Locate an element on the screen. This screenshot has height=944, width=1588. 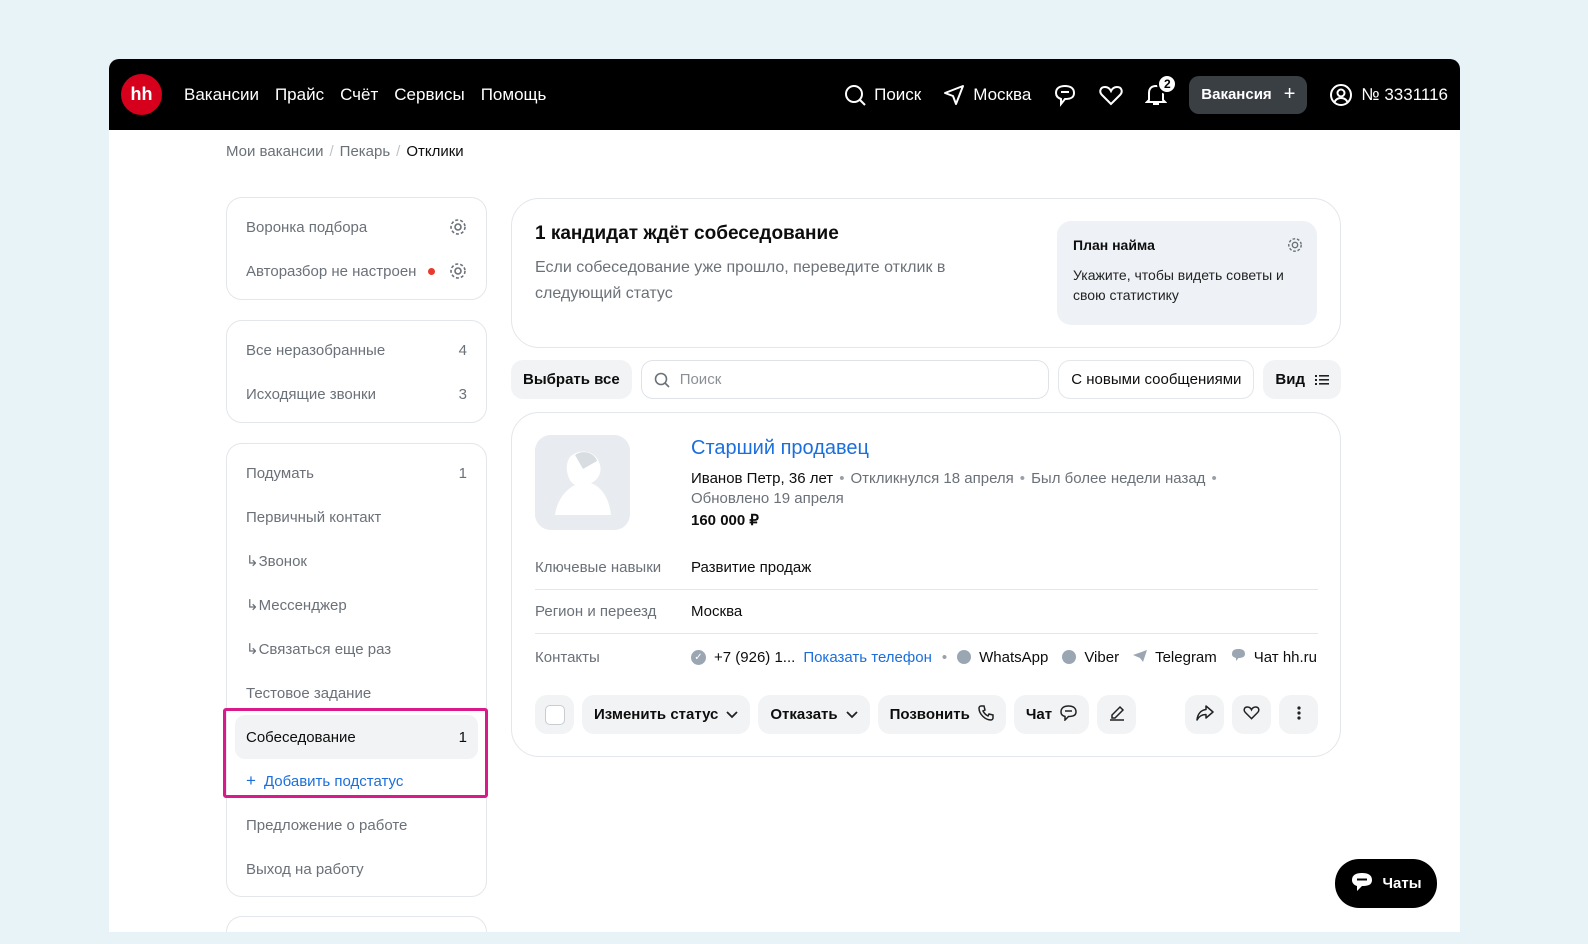
whatsapp-link: WhatsApp is located at coordinates (1013, 657).